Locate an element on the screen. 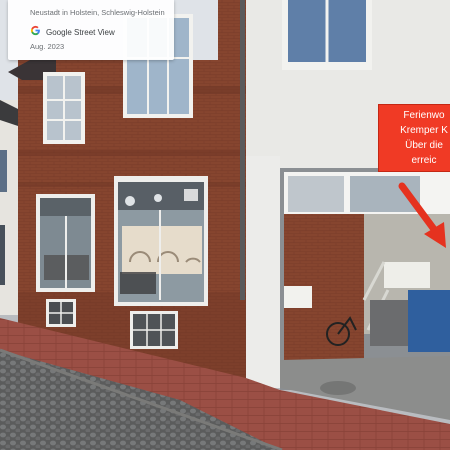 This screenshot has height=450, width=450. street-view-source: Google Street View is located at coordinates (72, 32).